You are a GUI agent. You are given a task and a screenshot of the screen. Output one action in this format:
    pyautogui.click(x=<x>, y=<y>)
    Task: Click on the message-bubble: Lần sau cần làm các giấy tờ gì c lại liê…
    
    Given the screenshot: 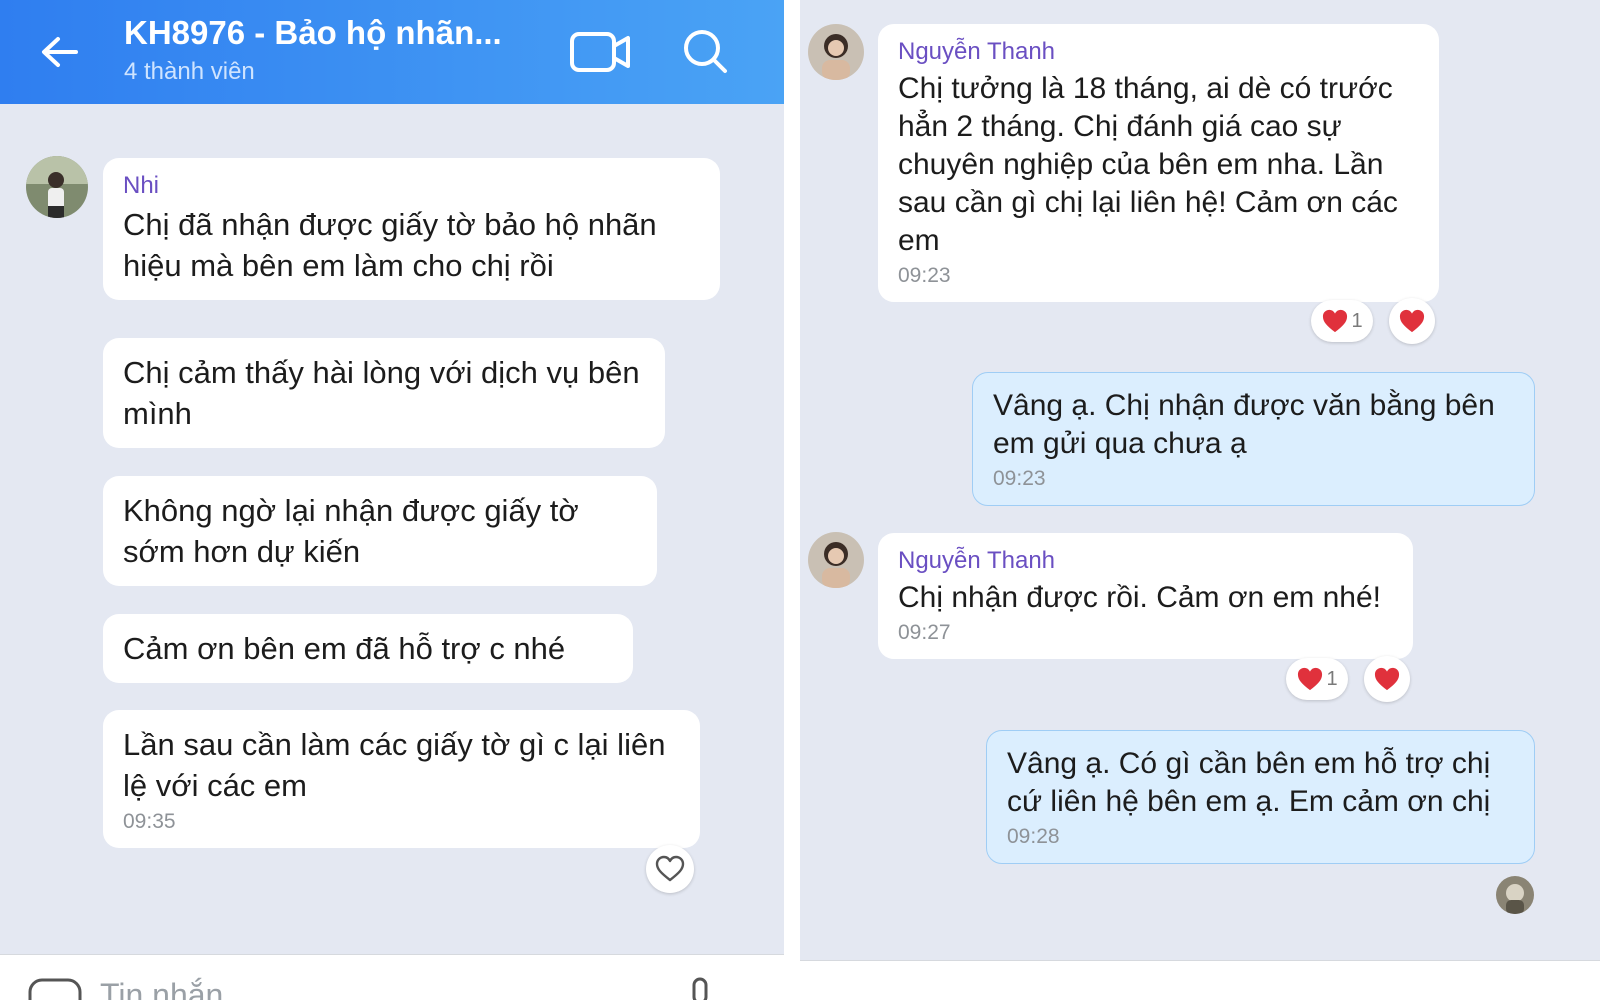 What is the action you would take?
    pyautogui.click(x=401, y=779)
    